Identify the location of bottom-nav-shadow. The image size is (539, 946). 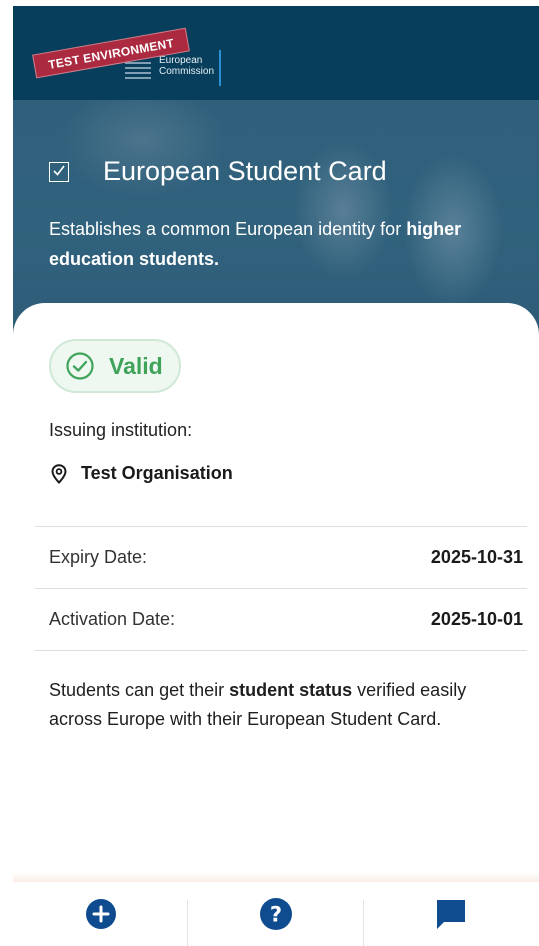
(276, 877).